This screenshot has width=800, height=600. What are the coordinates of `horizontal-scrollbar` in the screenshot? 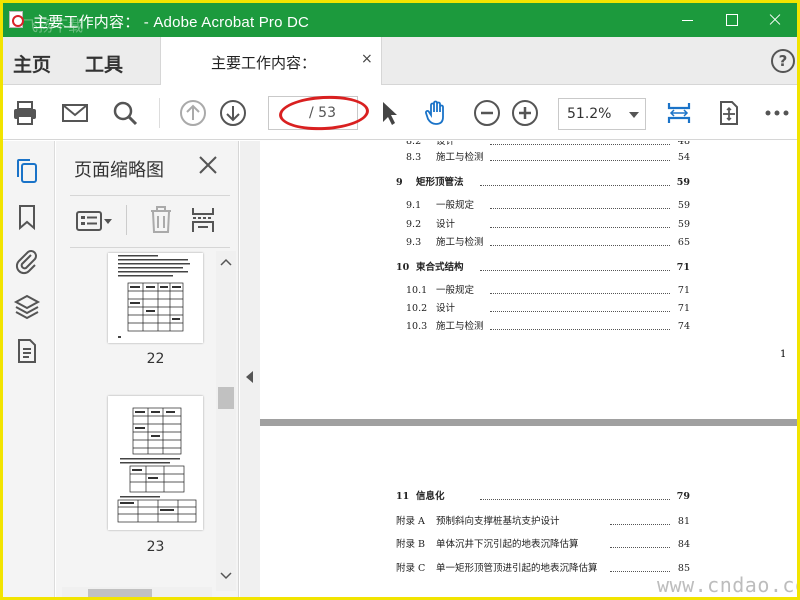 It's located at (137, 592).